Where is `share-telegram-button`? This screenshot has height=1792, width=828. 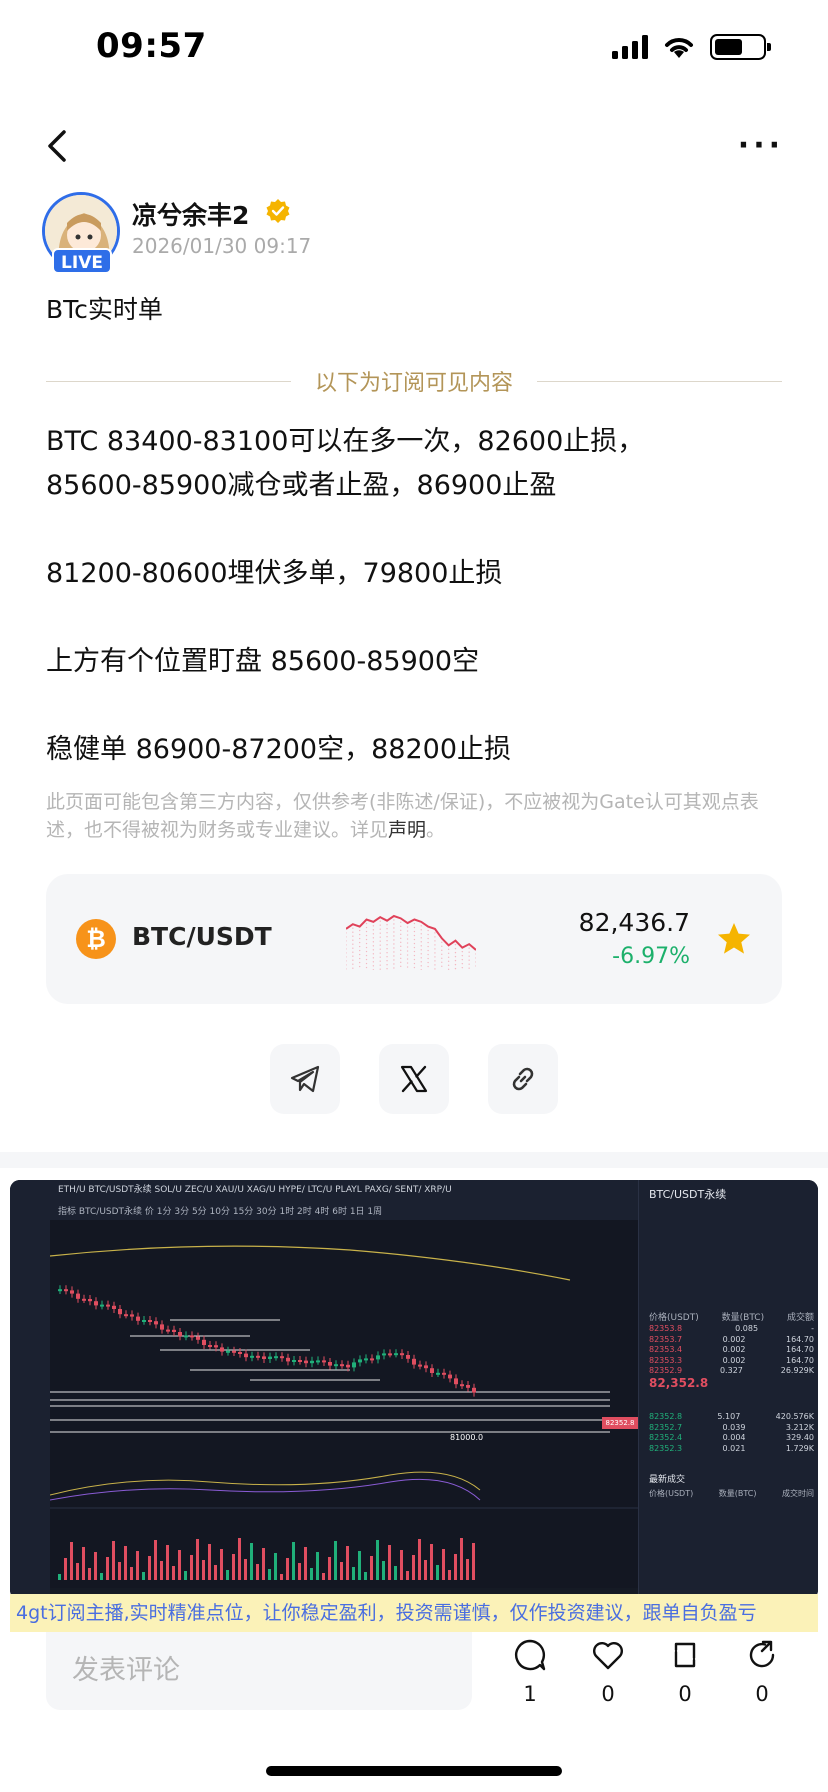
share-telegram-button is located at coordinates (305, 1079).